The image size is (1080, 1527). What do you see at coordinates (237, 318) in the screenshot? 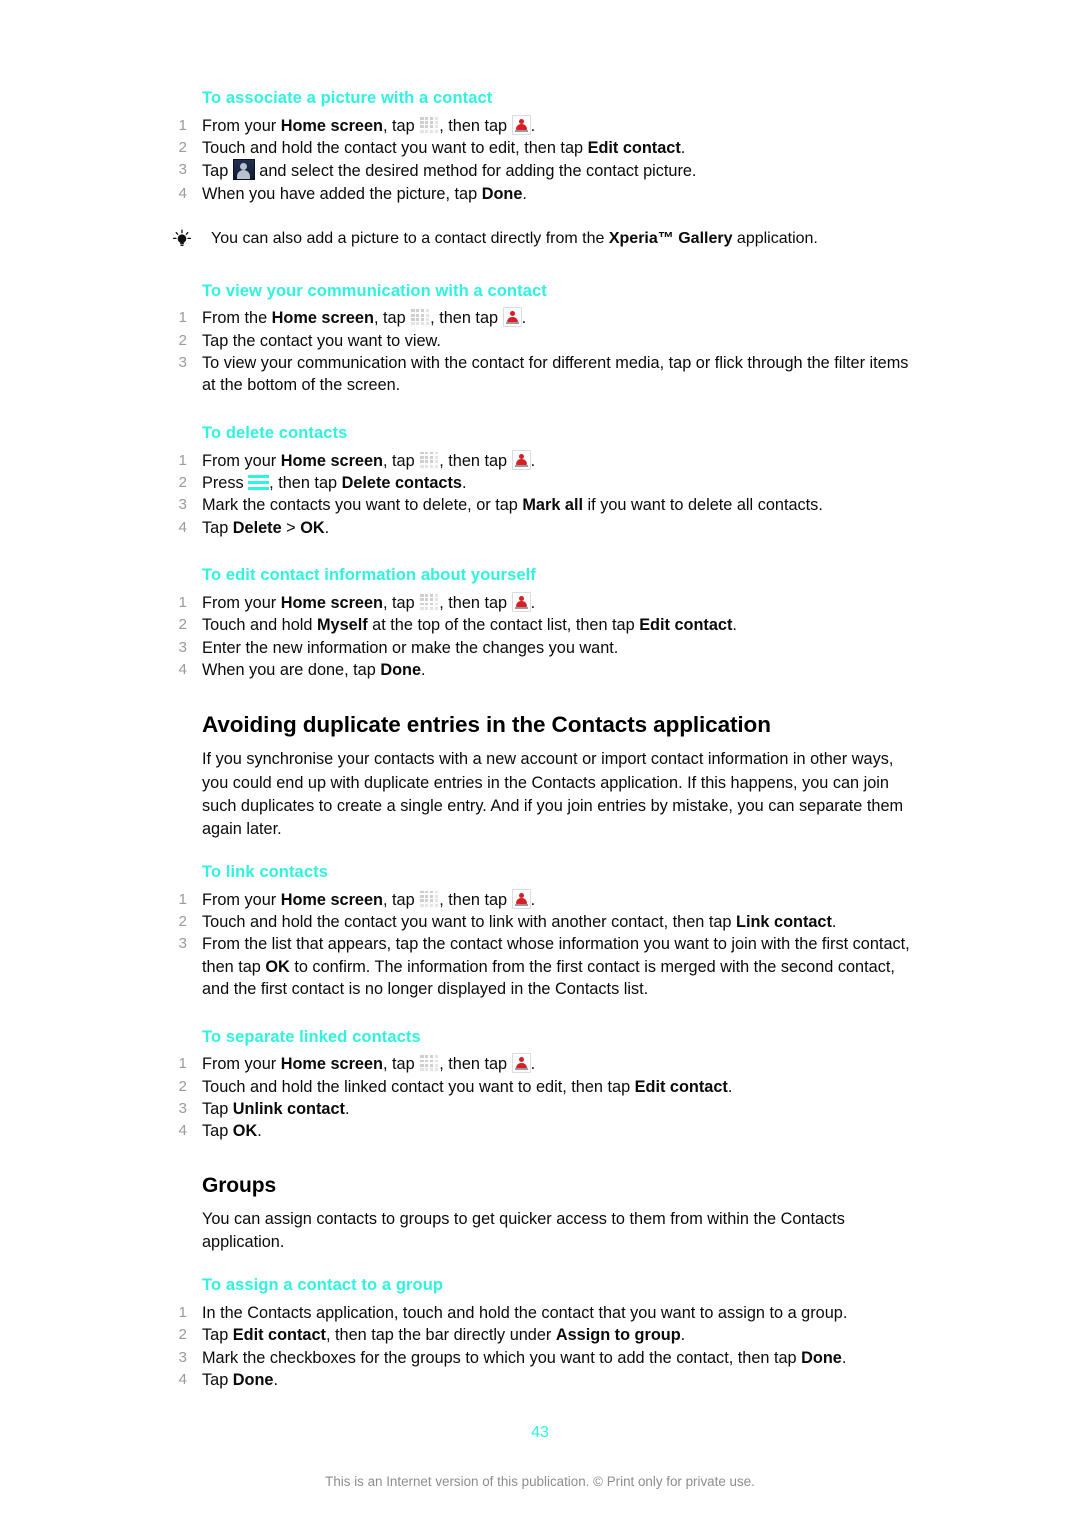
I see `step-text-prefix: From the` at bounding box center [237, 318].